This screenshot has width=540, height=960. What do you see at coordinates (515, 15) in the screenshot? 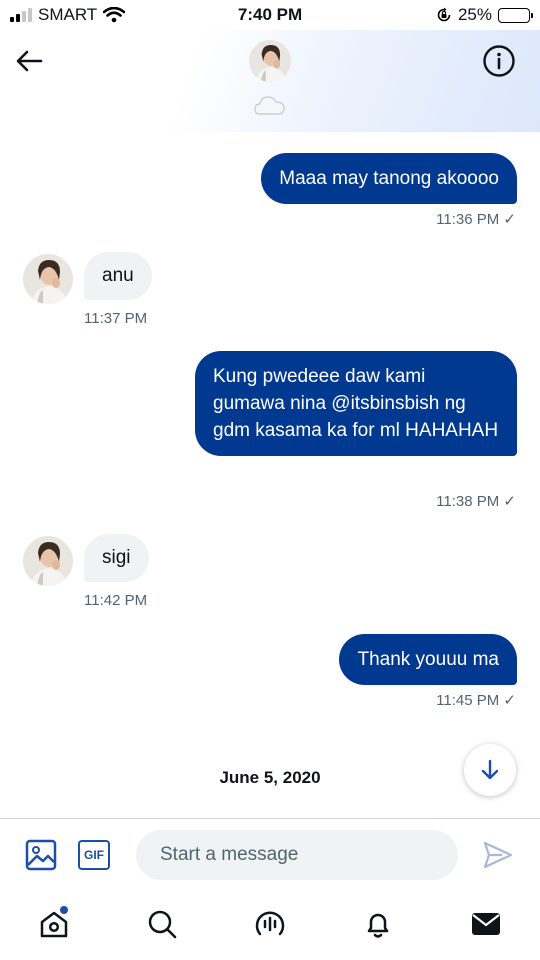
I see `battery-icon` at bounding box center [515, 15].